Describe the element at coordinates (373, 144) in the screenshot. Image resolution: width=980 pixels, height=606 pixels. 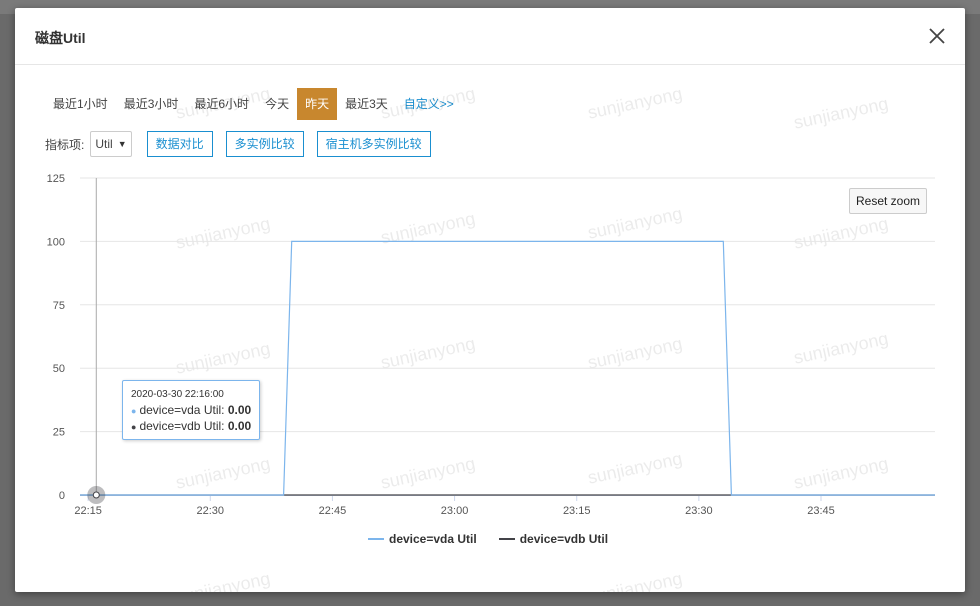
I see `host-multi-instance-compare-button: 宿主机多实例比较` at that location.